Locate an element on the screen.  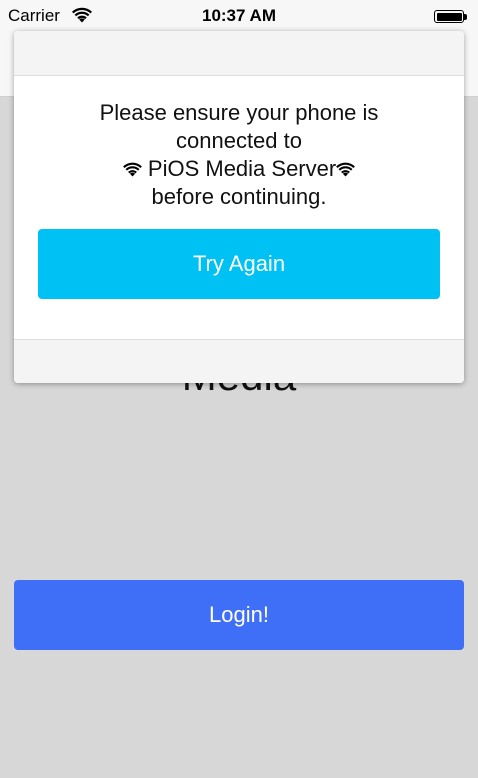
login-button: Login! is located at coordinates (239, 615).